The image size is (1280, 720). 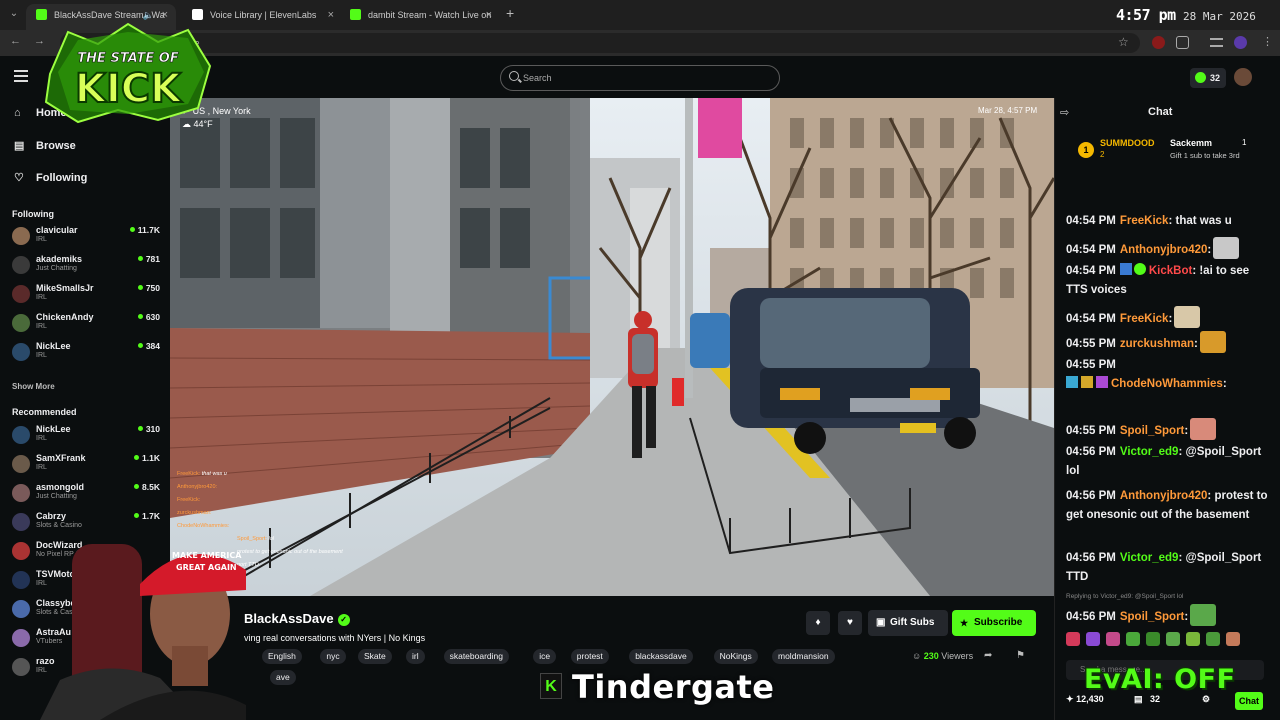 What do you see at coordinates (994, 623) in the screenshot?
I see `subscribe-button: Subscribe` at bounding box center [994, 623].